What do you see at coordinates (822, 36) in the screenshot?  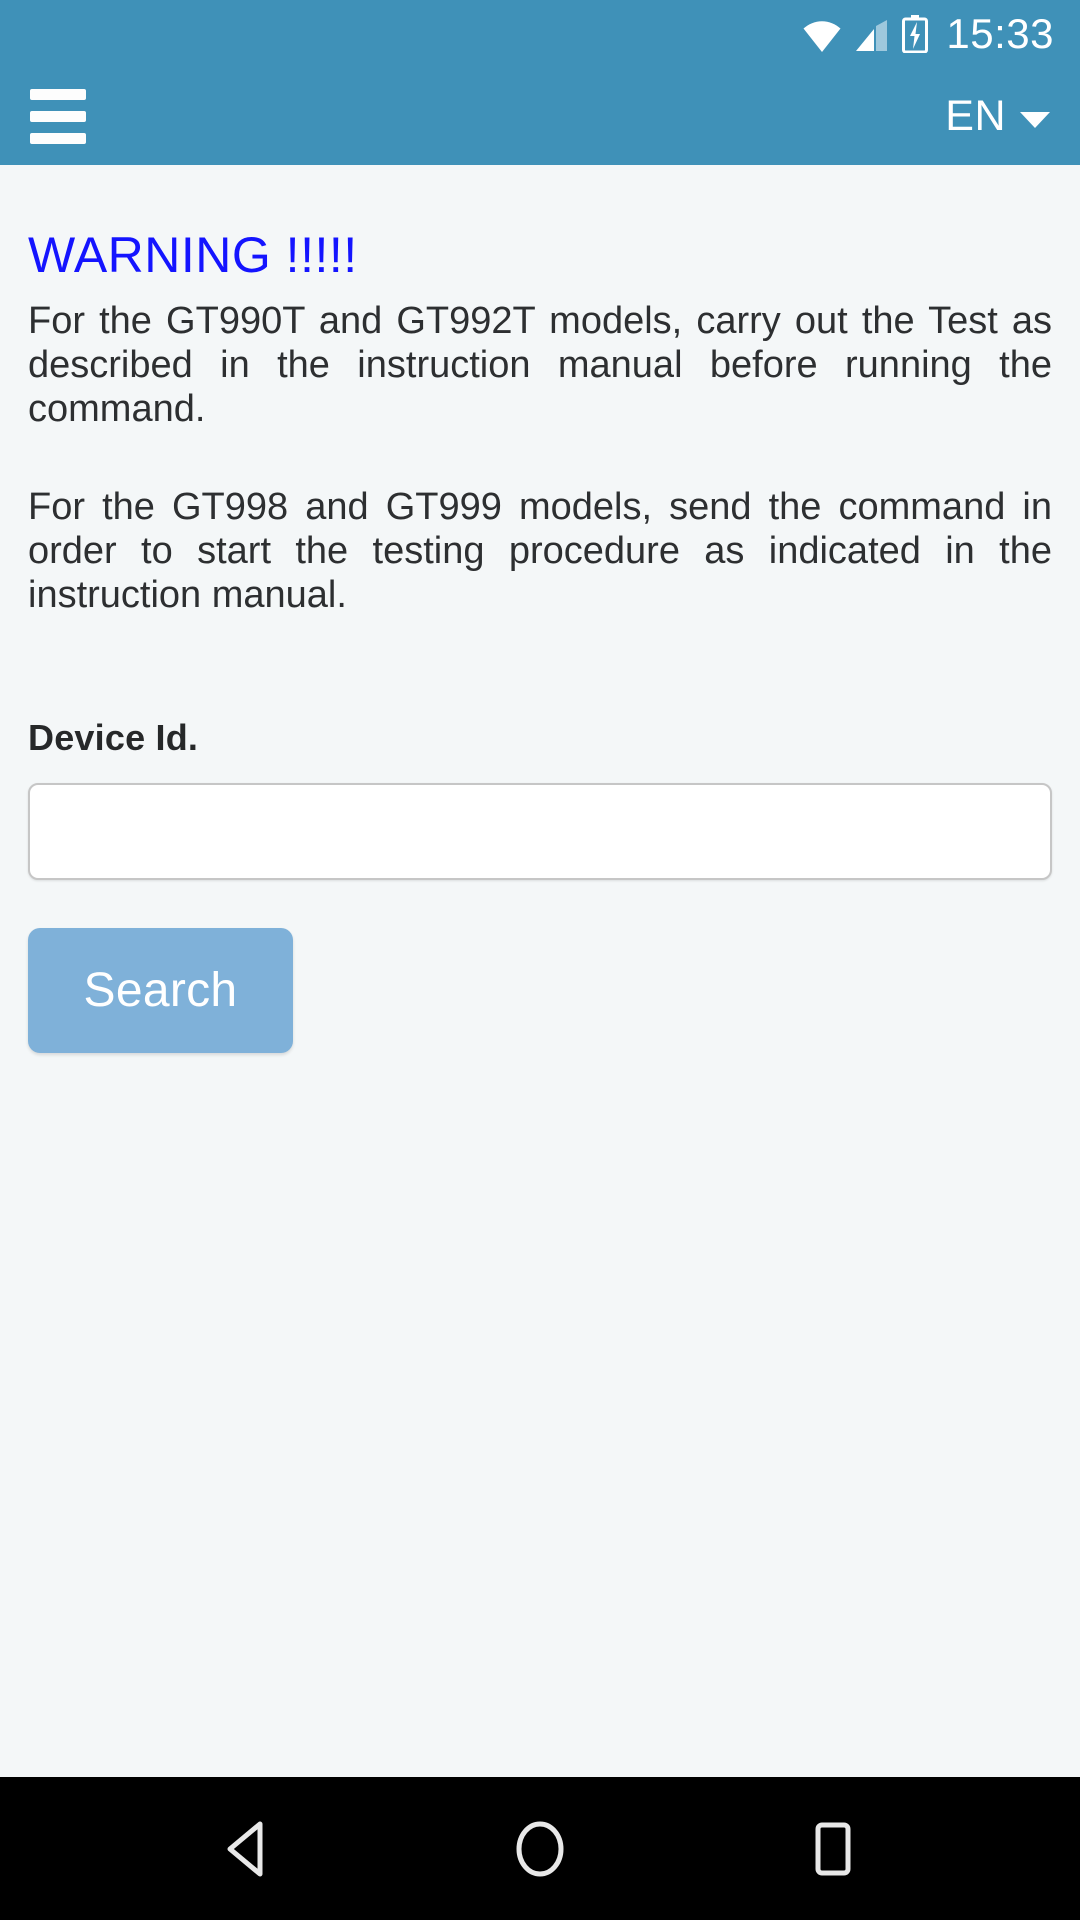 I see `wifi-icon` at bounding box center [822, 36].